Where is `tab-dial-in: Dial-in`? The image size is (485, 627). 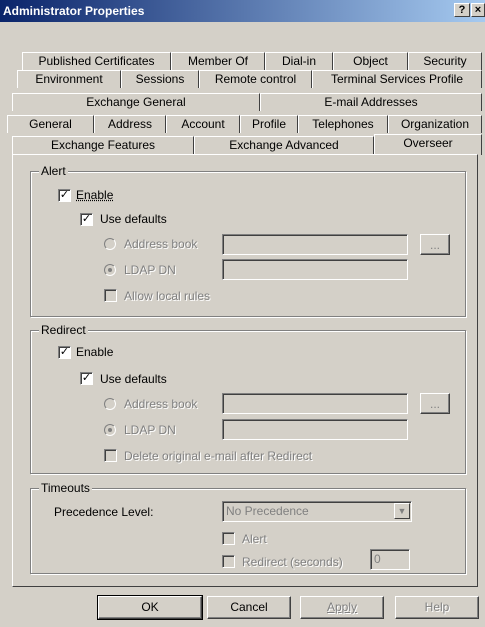 tab-dial-in: Dial-in is located at coordinates (299, 61).